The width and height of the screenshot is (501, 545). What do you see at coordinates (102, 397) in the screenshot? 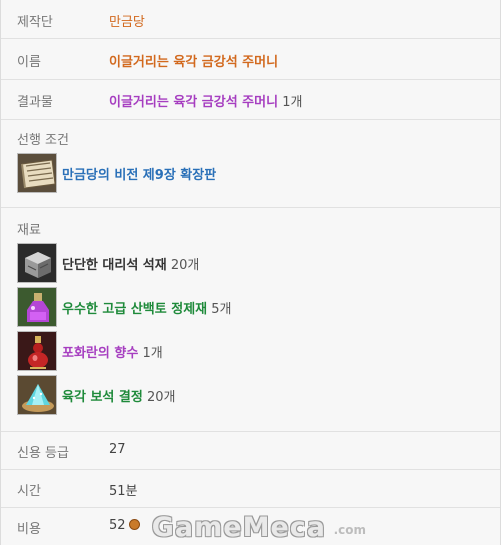
I see `material-crystal-name: 육각 보석 결정` at bounding box center [102, 397].